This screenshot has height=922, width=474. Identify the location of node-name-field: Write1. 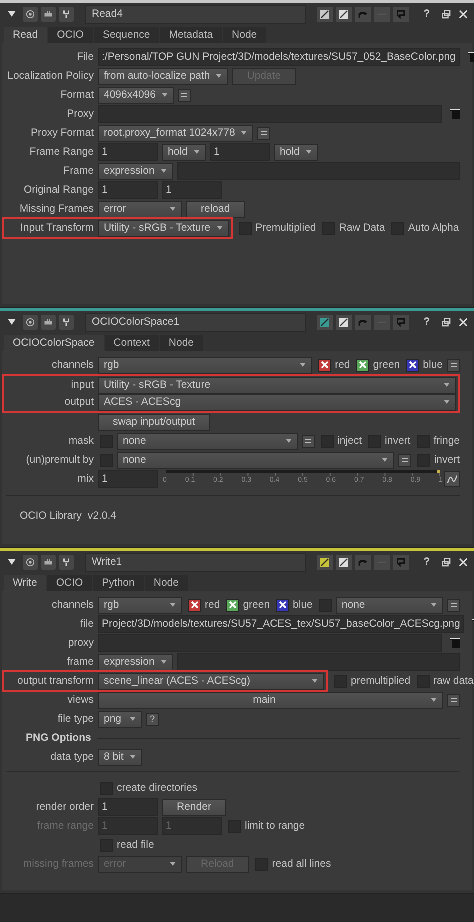
(195, 562).